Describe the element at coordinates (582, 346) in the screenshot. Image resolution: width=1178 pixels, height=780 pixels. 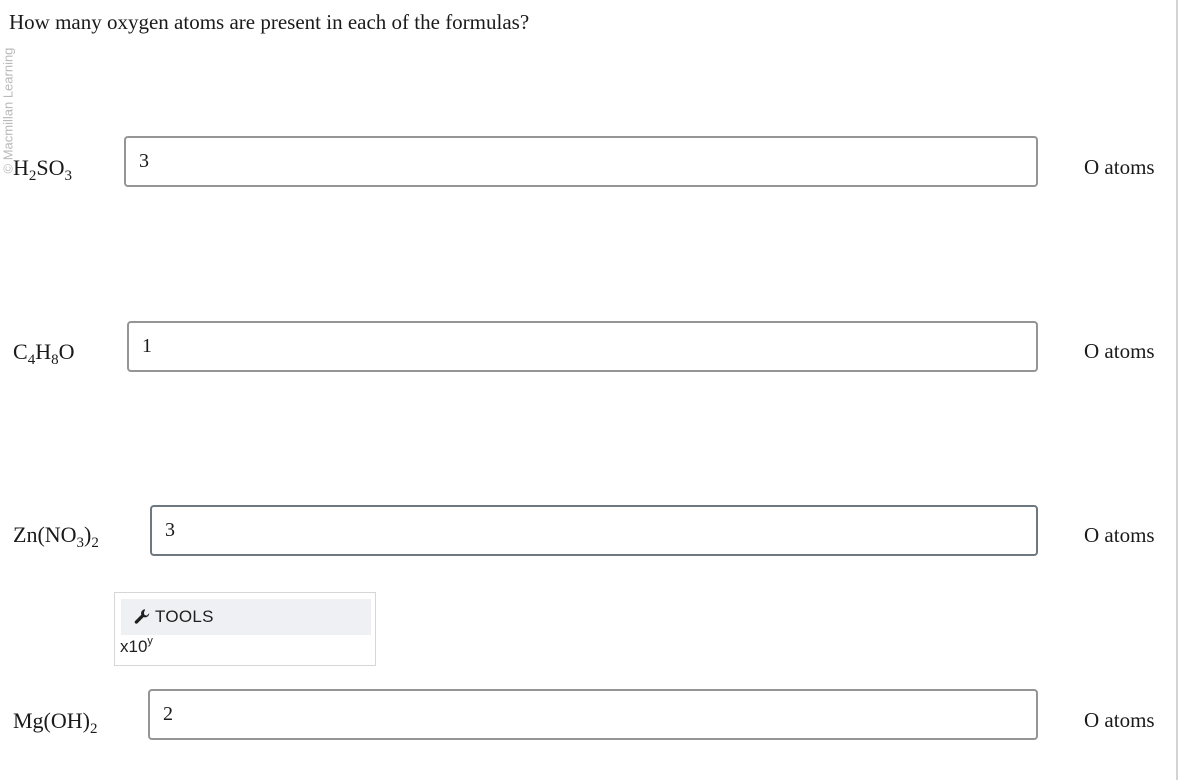
I see `answer-input-c4h8o: 1` at that location.